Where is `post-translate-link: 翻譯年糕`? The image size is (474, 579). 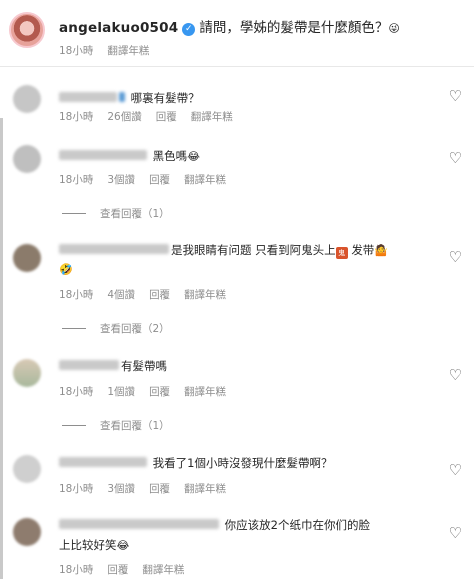
post-translate-link: 翻譯年糕 is located at coordinates (128, 51).